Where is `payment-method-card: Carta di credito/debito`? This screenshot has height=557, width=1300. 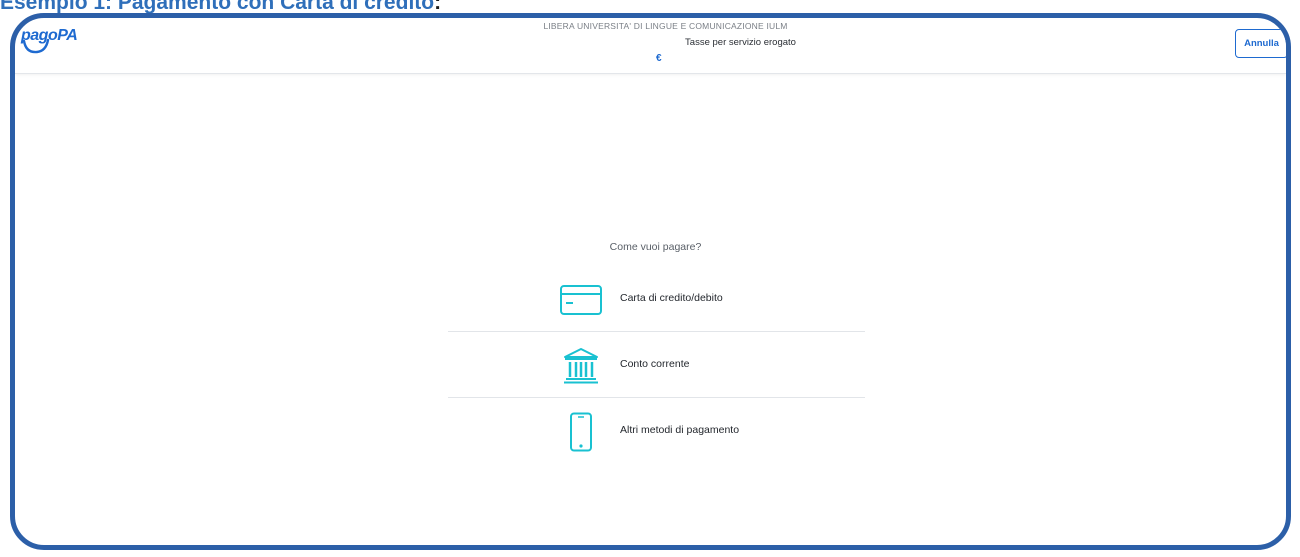 payment-method-card: Carta di credito/debito is located at coordinates (656, 299).